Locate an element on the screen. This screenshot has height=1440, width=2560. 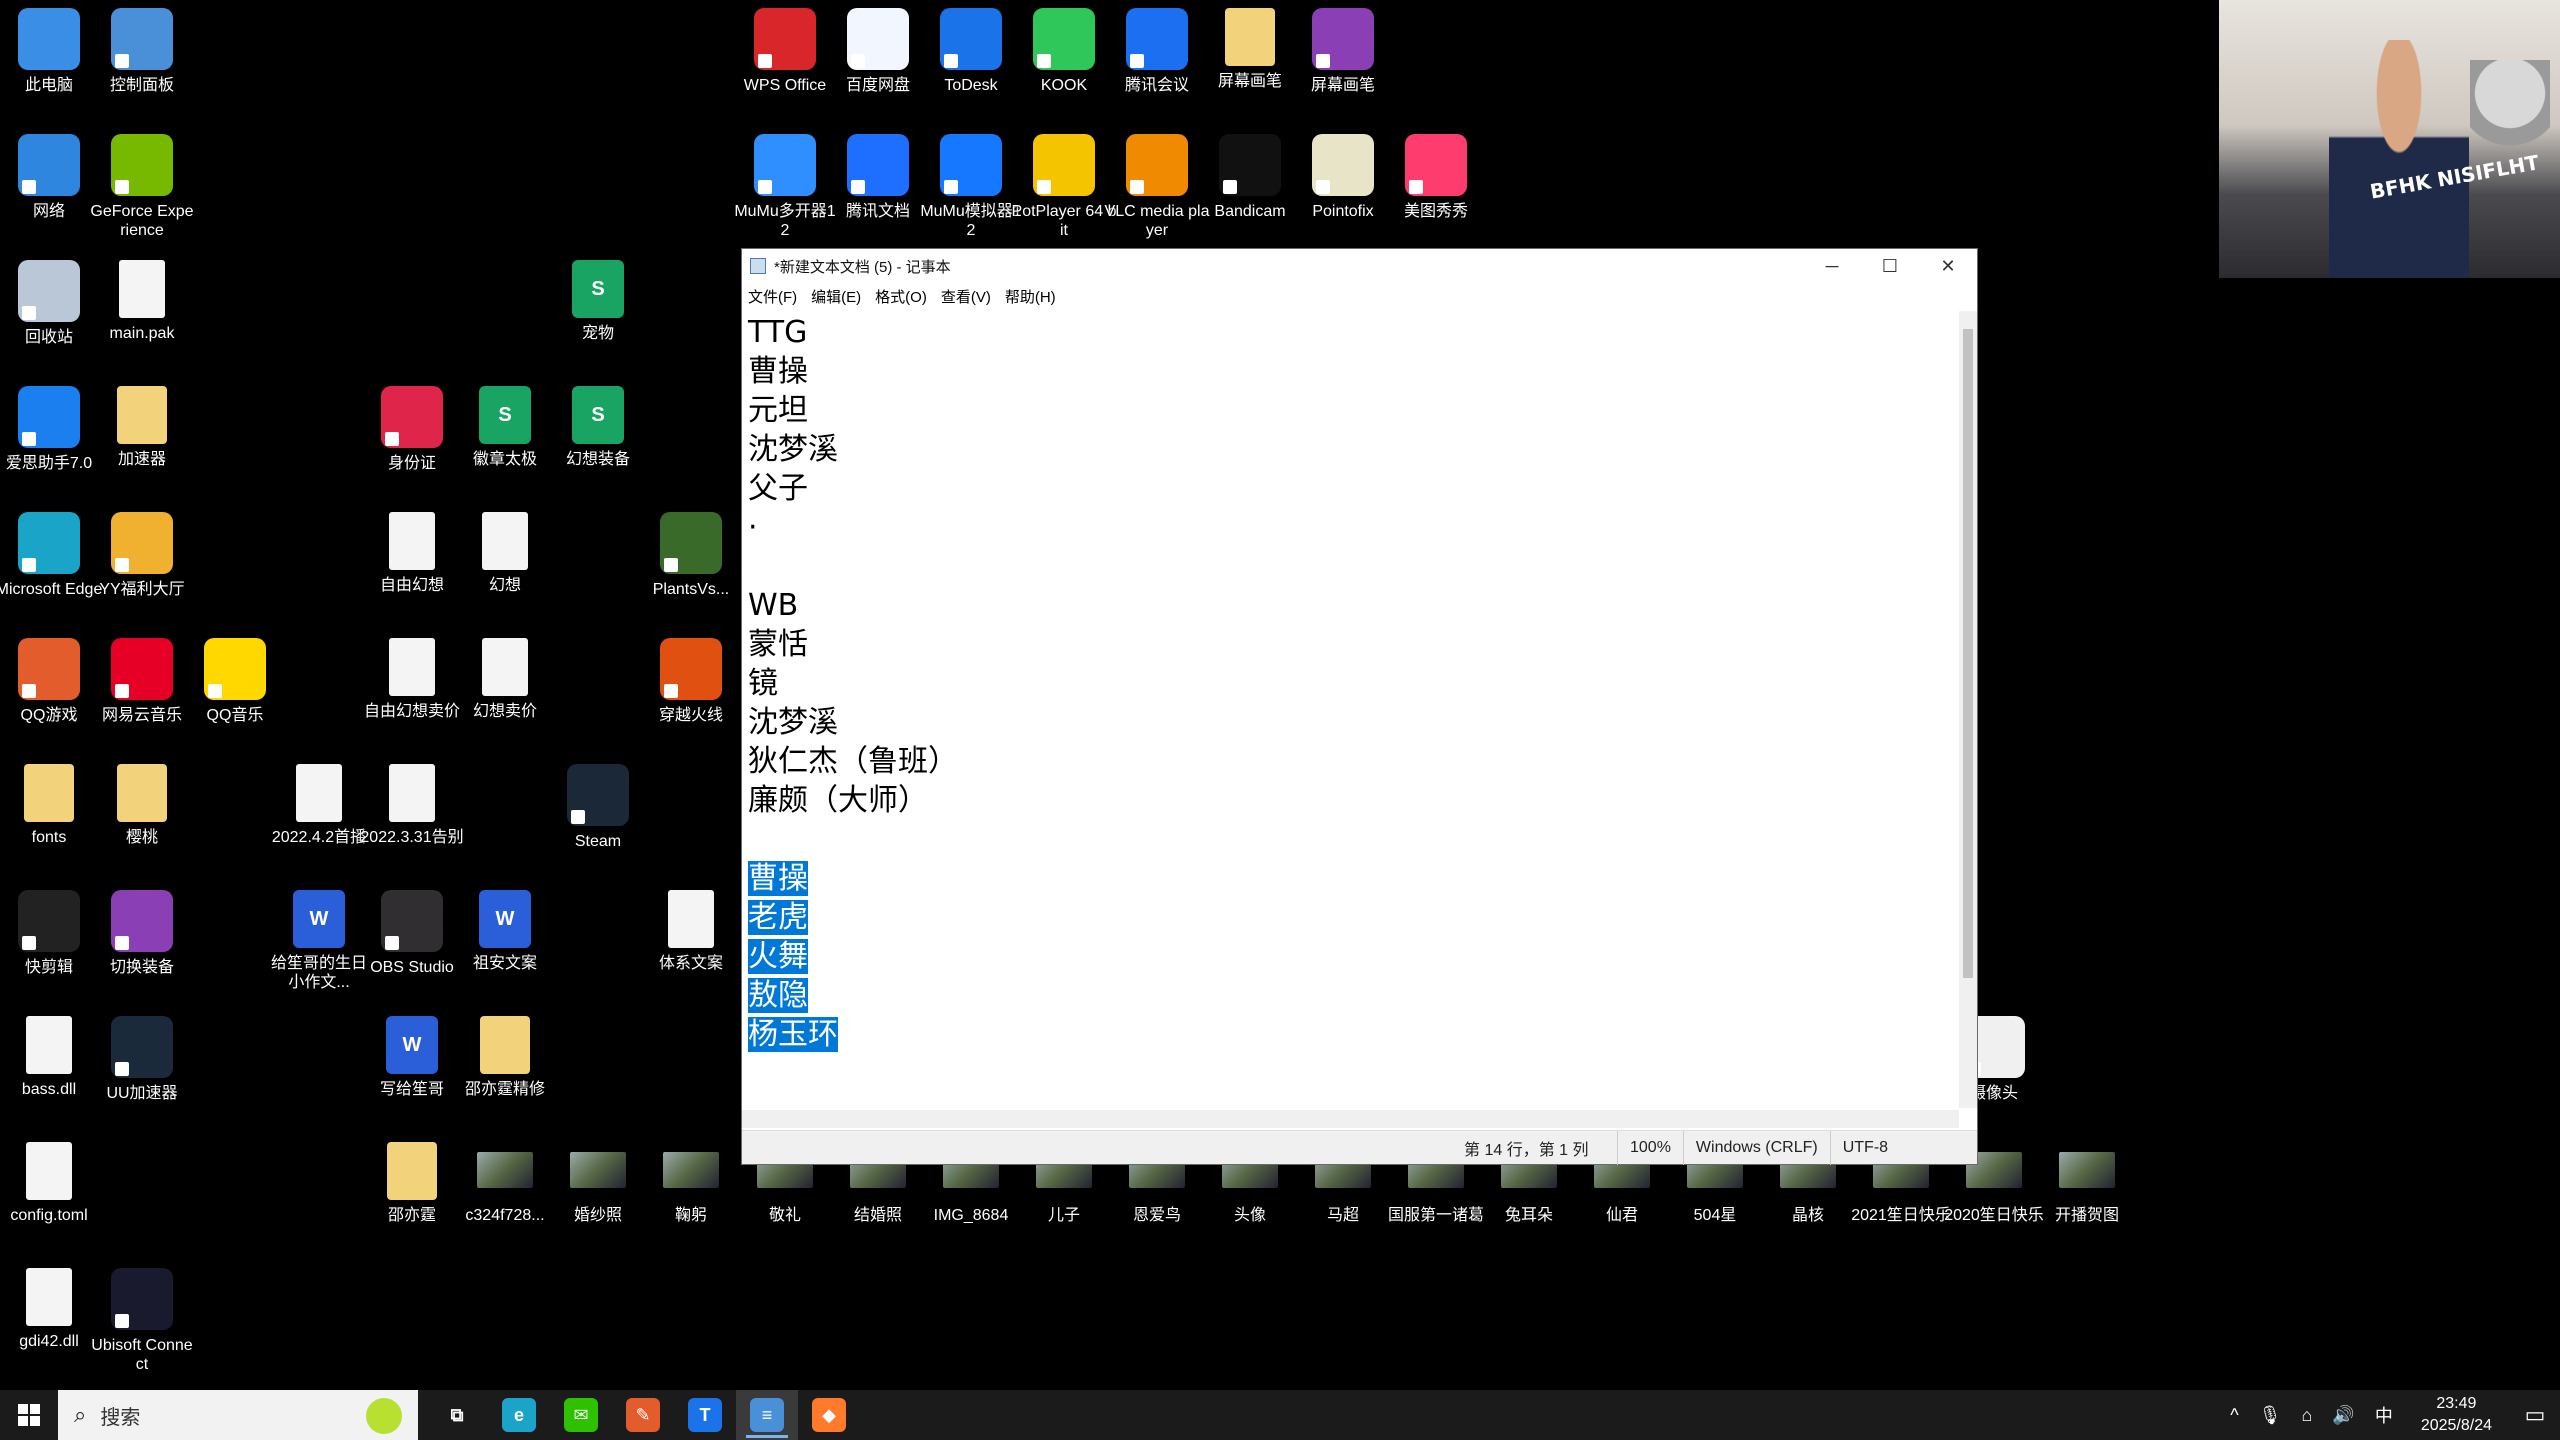
desktop-icon: QQ音乐 is located at coordinates (235, 681).